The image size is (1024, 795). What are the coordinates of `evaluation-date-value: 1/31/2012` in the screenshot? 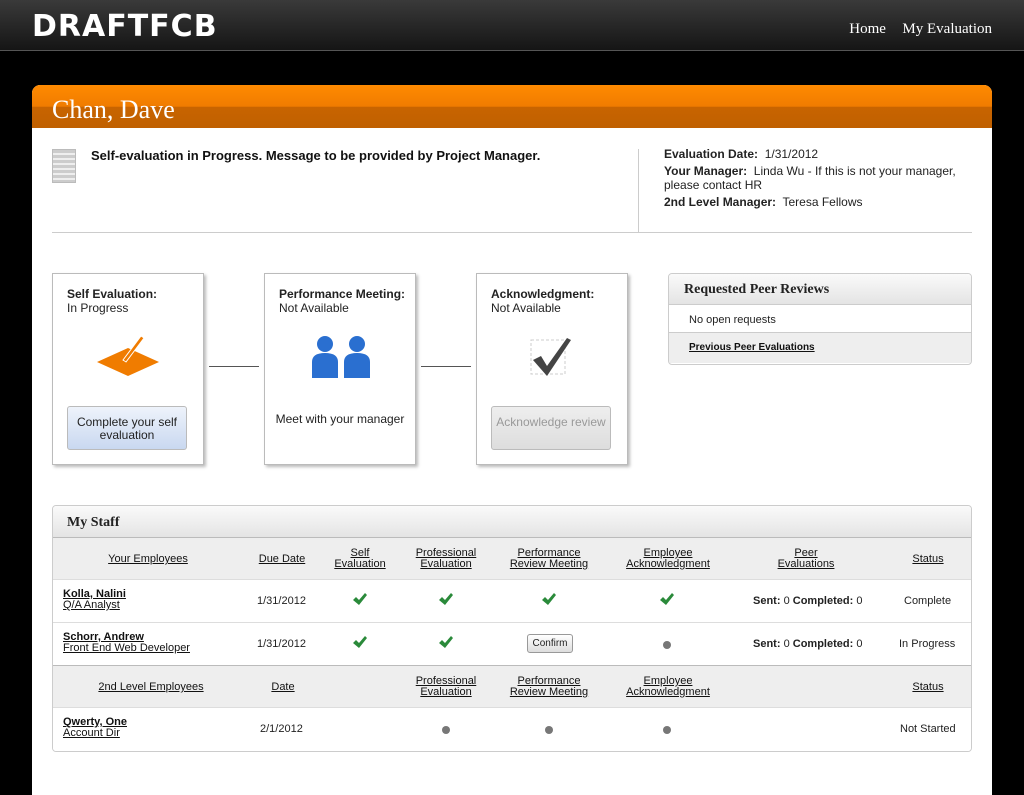 It's located at (791, 154).